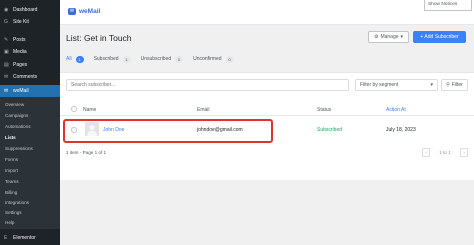  I want to click on sidebar-item-media: ▣ Media, so click(30, 52).